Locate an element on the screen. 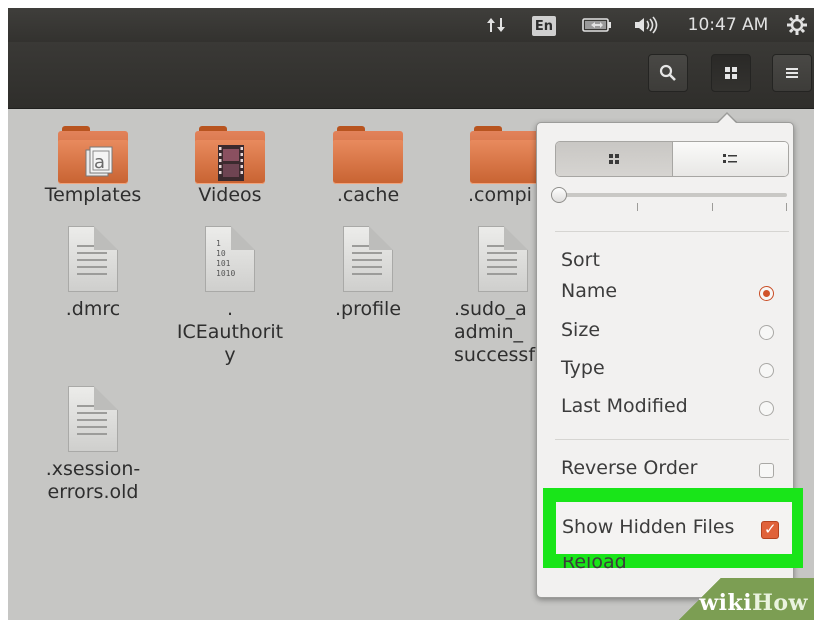  file-item-compiz: .compi is located at coordinates (490, 166).